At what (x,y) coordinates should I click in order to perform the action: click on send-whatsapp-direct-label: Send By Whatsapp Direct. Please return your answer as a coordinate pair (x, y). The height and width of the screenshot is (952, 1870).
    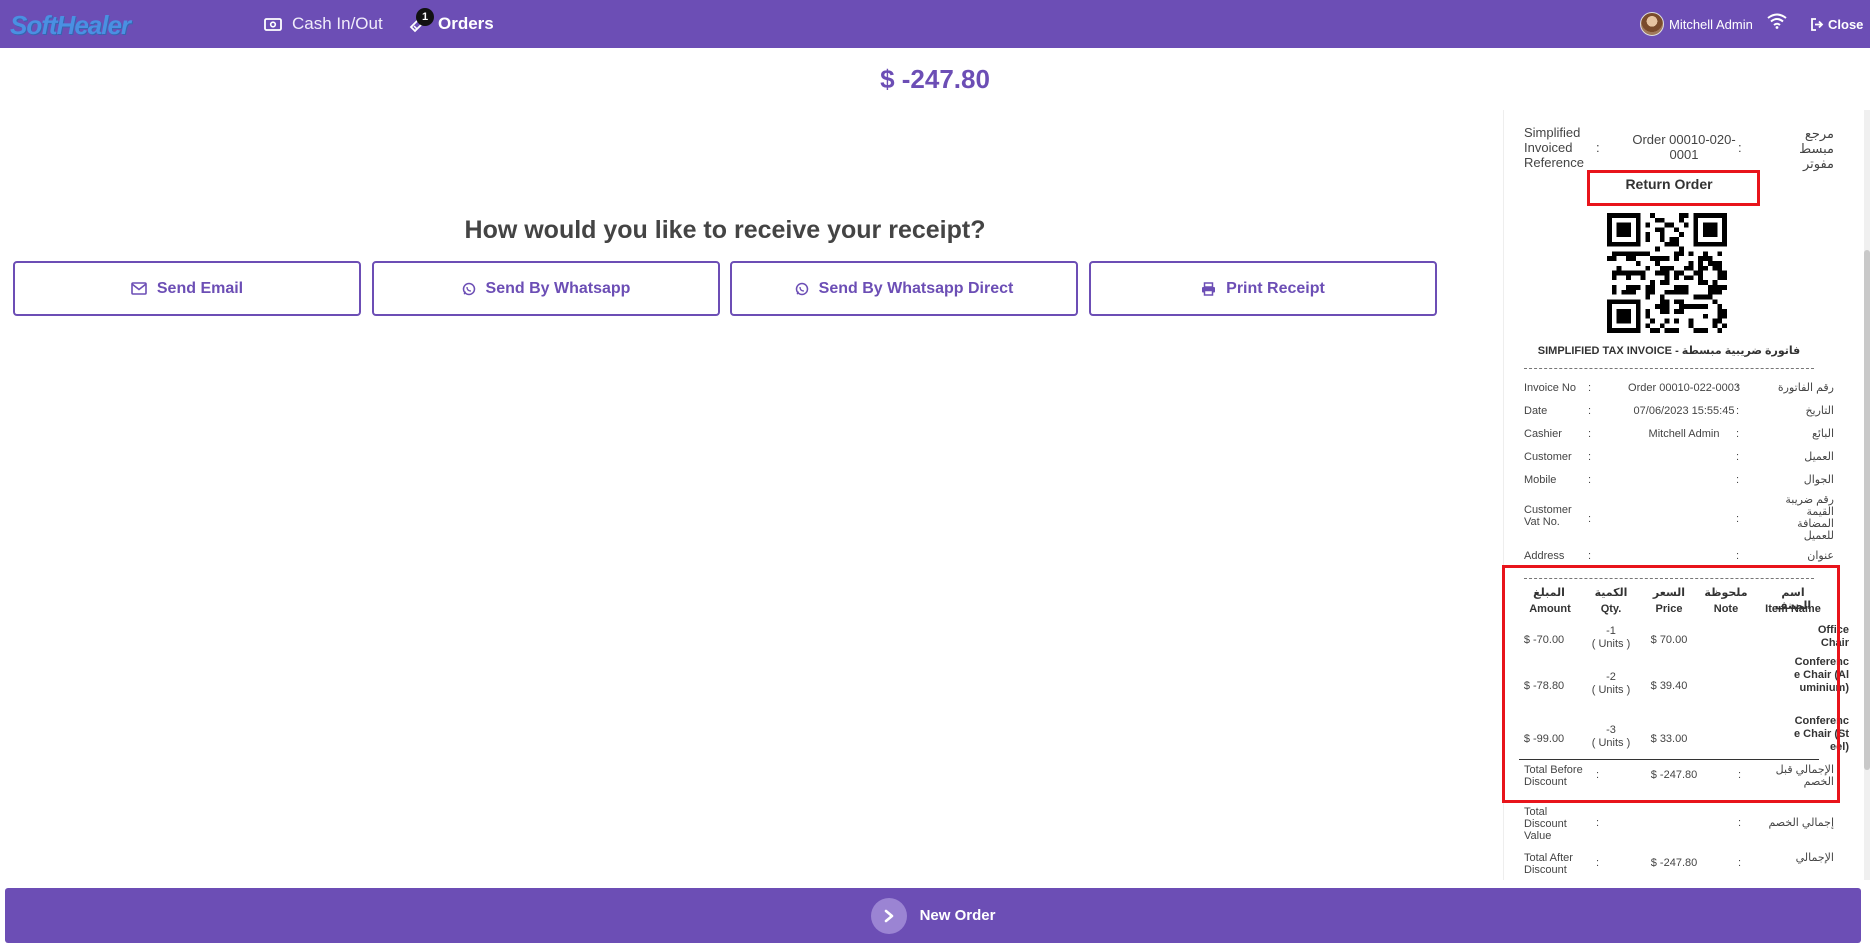
    Looking at the image, I should click on (916, 288).